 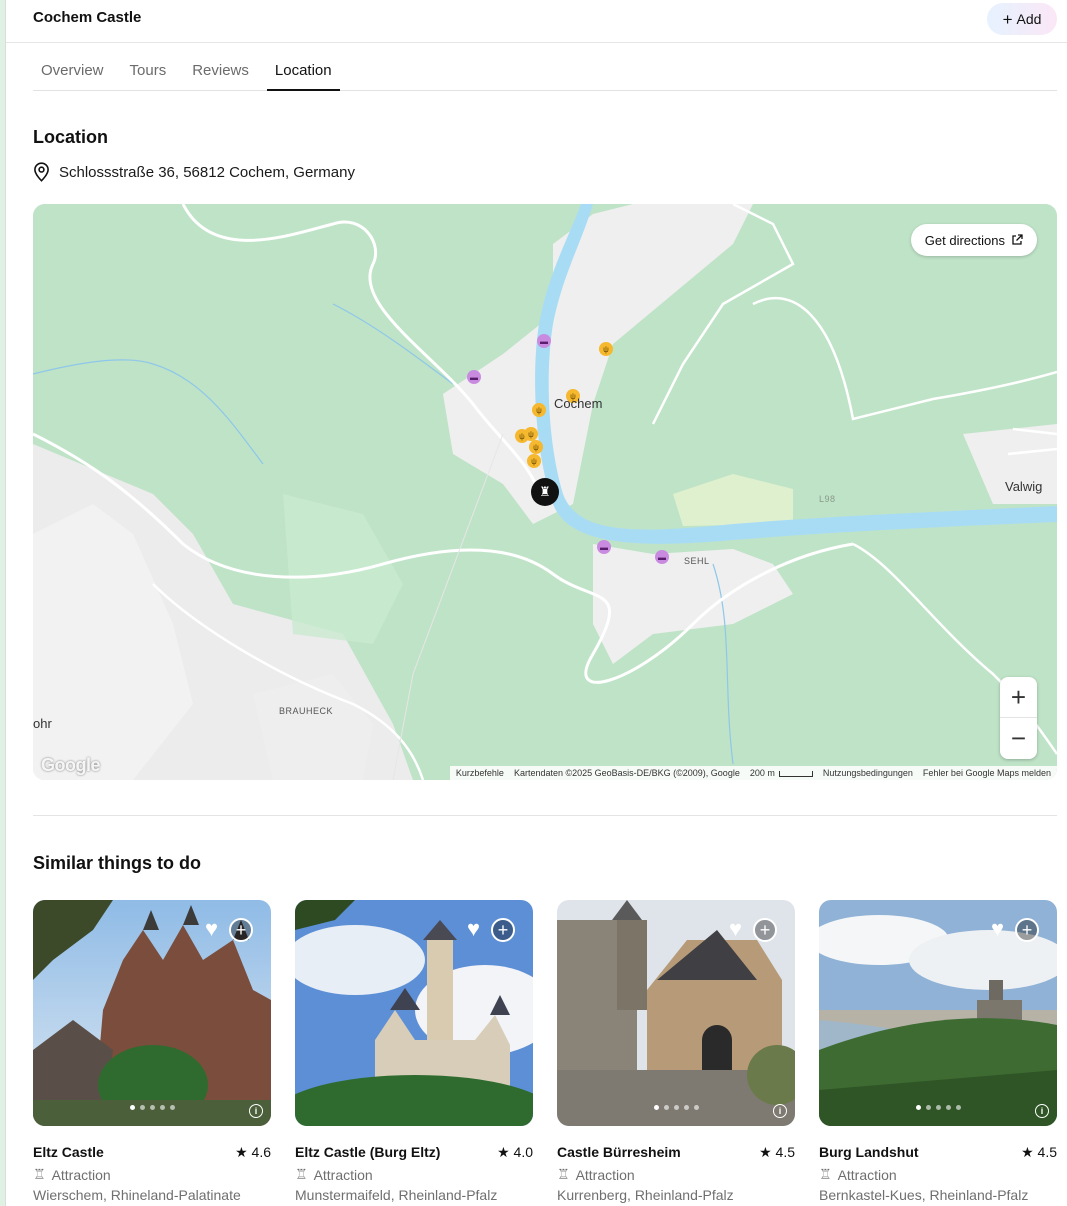 I want to click on left-map-edge, so click(x=3, y=603).